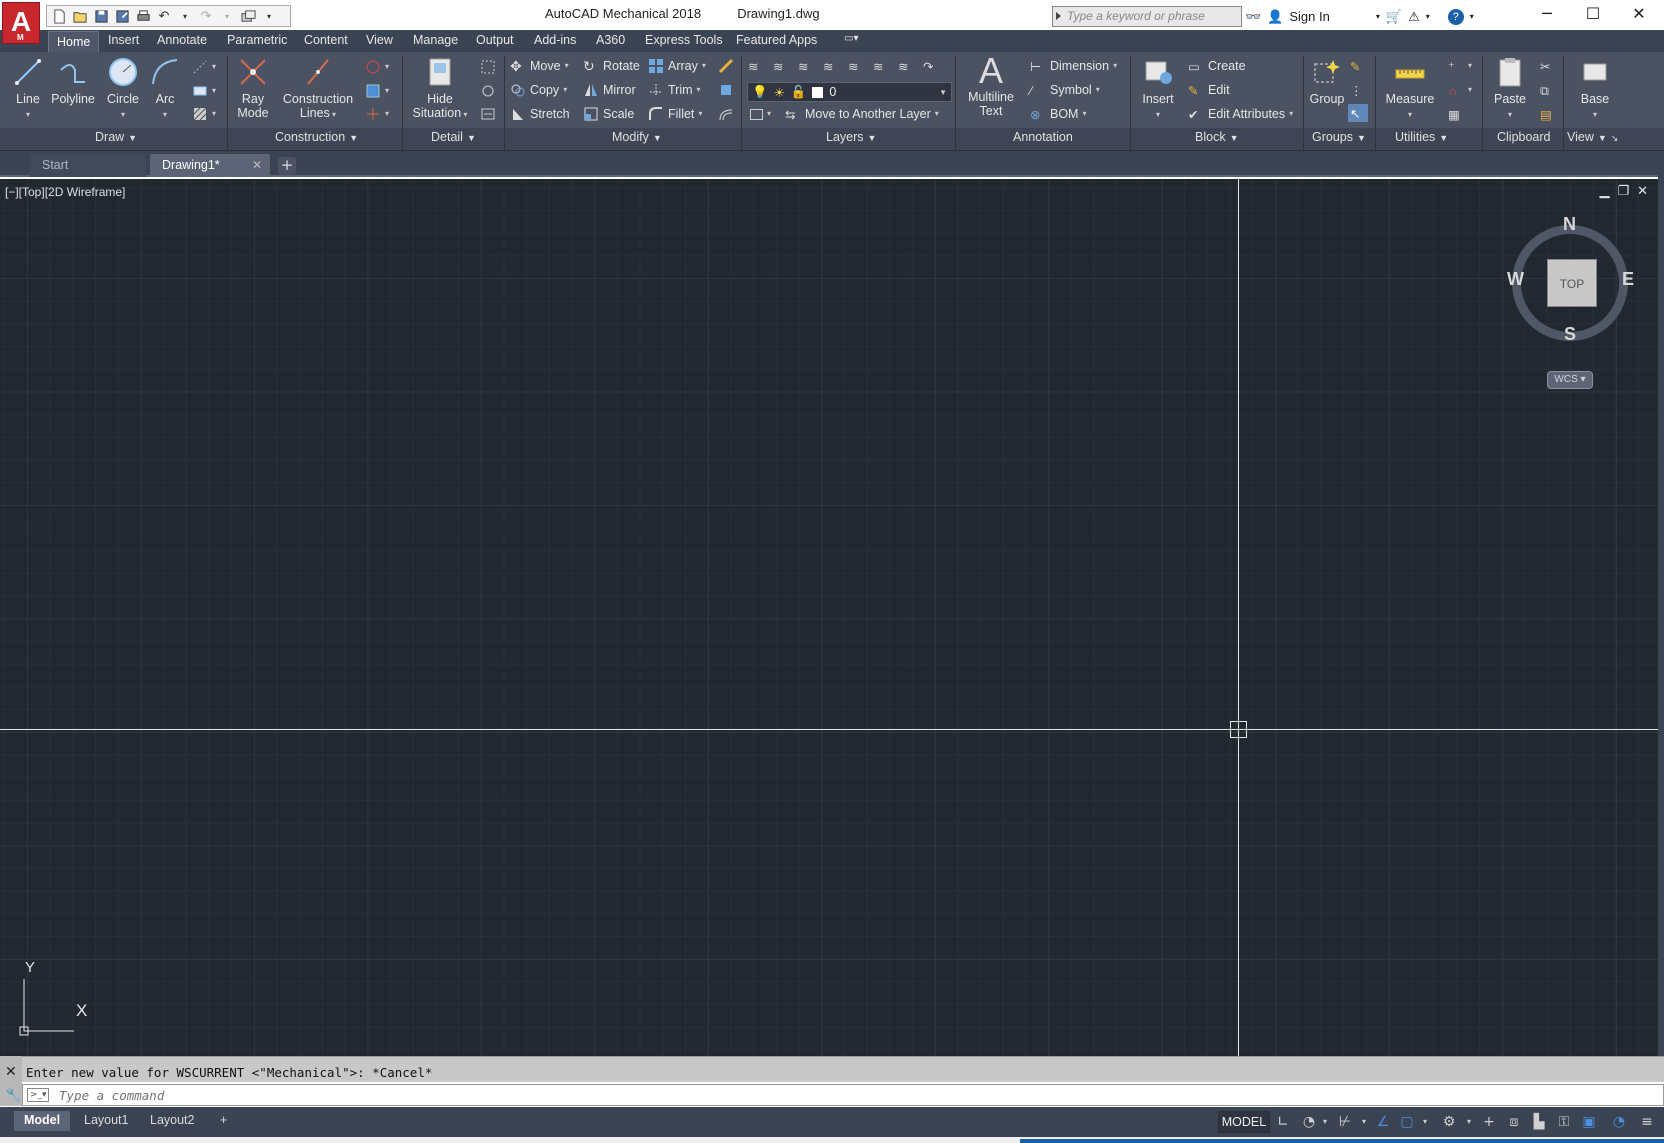  I want to click on layer-dropdown: 💡 ☀ 🔓 0 ▼, so click(849, 92).